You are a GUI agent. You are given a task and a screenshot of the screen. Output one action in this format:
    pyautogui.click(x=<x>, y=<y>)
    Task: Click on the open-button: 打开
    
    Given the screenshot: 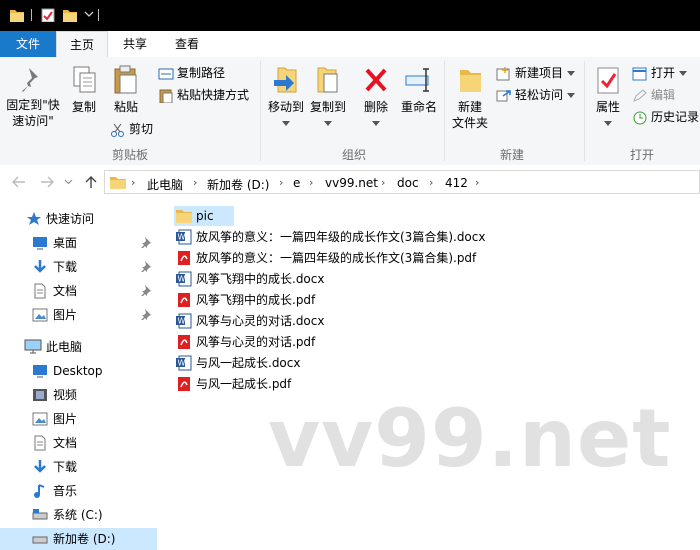 What is the action you would take?
    pyautogui.click(x=661, y=73)
    